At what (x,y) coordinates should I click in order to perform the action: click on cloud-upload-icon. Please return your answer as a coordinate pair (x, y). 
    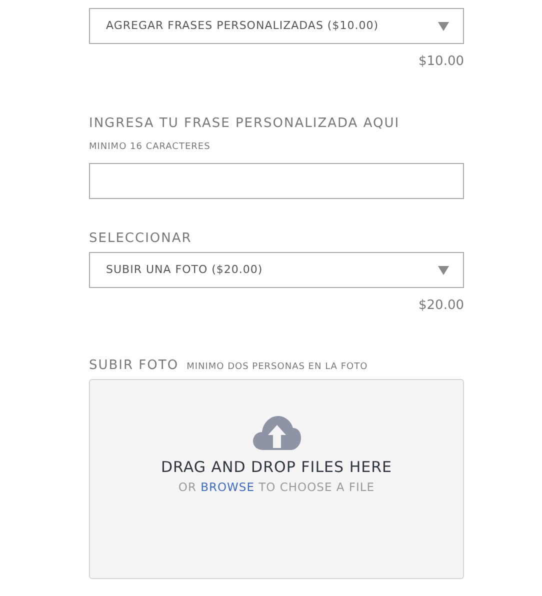
    Looking at the image, I should click on (276, 433).